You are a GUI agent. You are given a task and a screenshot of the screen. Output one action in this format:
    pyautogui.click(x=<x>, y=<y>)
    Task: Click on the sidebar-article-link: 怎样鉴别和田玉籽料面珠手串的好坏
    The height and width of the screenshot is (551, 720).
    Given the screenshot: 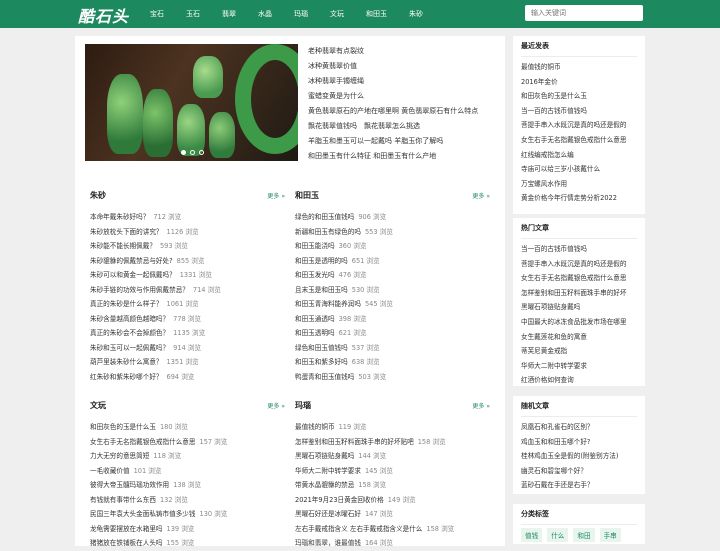 What is the action you would take?
    pyautogui.click(x=579, y=293)
    